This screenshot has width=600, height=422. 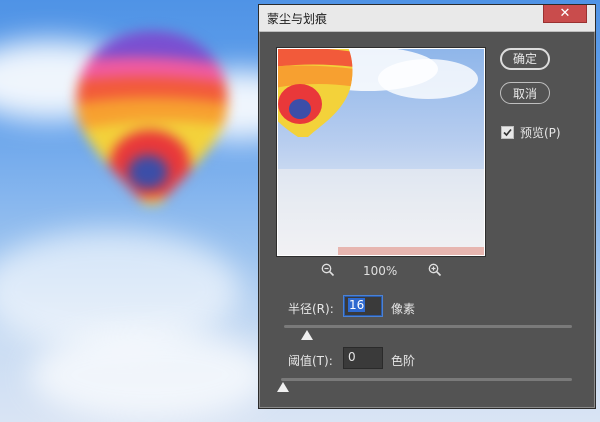 What do you see at coordinates (403, 309) in the screenshot?
I see `radius-unit: 像素` at bounding box center [403, 309].